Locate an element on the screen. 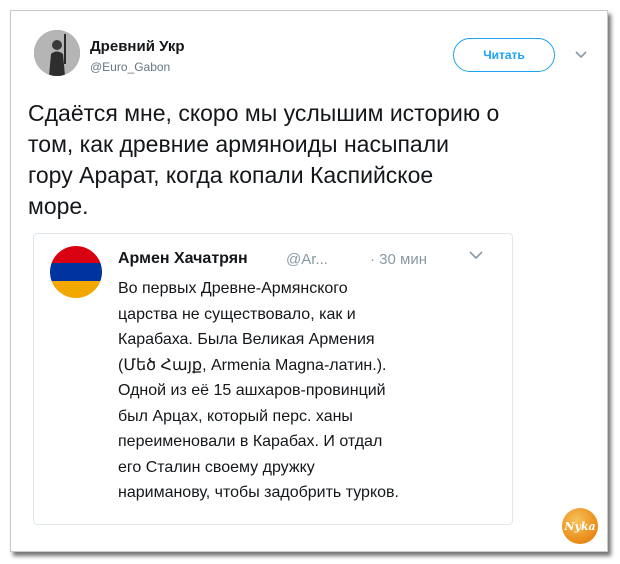 This screenshot has height=564, width=620. quoted-text-line: Одной из её 15 ашхаров-провинций is located at coordinates (252, 390).